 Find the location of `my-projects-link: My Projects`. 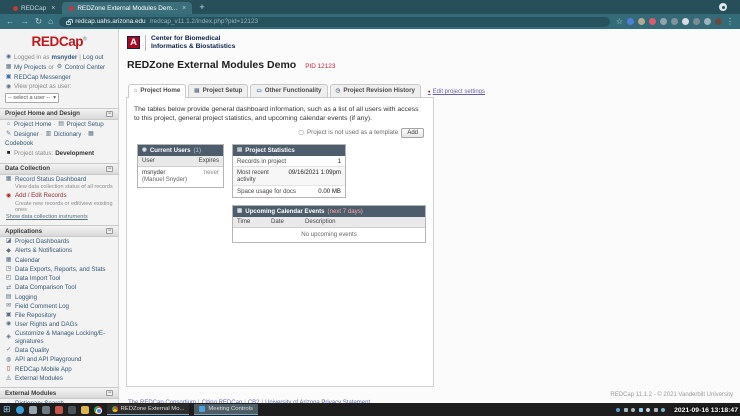

my-projects-link: My Projects is located at coordinates (30, 68).